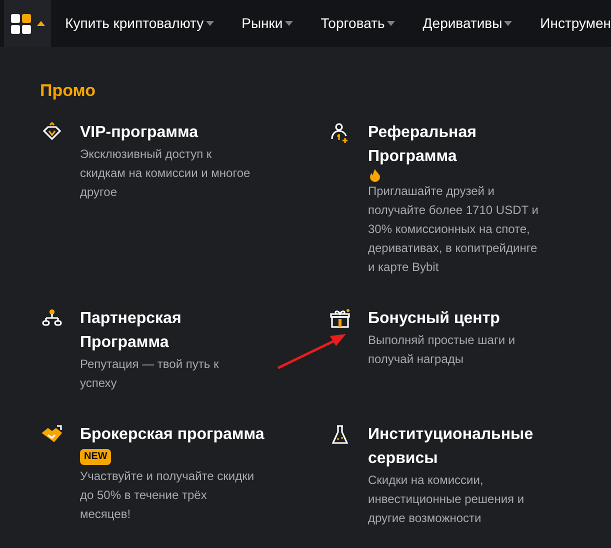  What do you see at coordinates (96, 457) in the screenshot?
I see `new-badge: NEW` at bounding box center [96, 457].